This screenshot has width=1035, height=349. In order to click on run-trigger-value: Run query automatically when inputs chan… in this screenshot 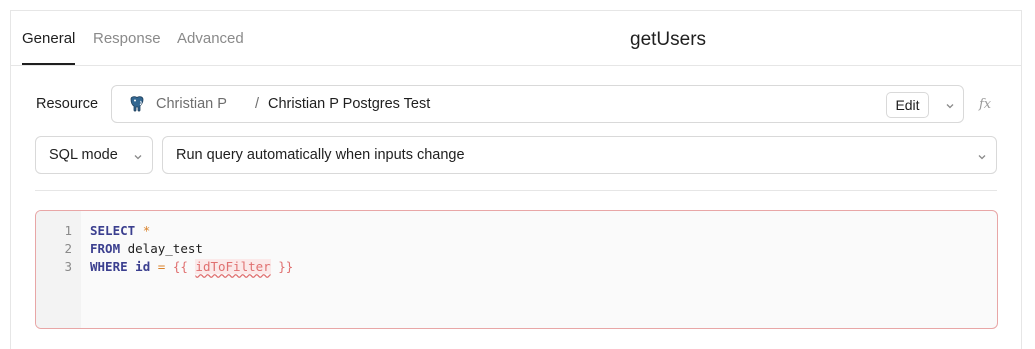, I will do `click(320, 155)`.